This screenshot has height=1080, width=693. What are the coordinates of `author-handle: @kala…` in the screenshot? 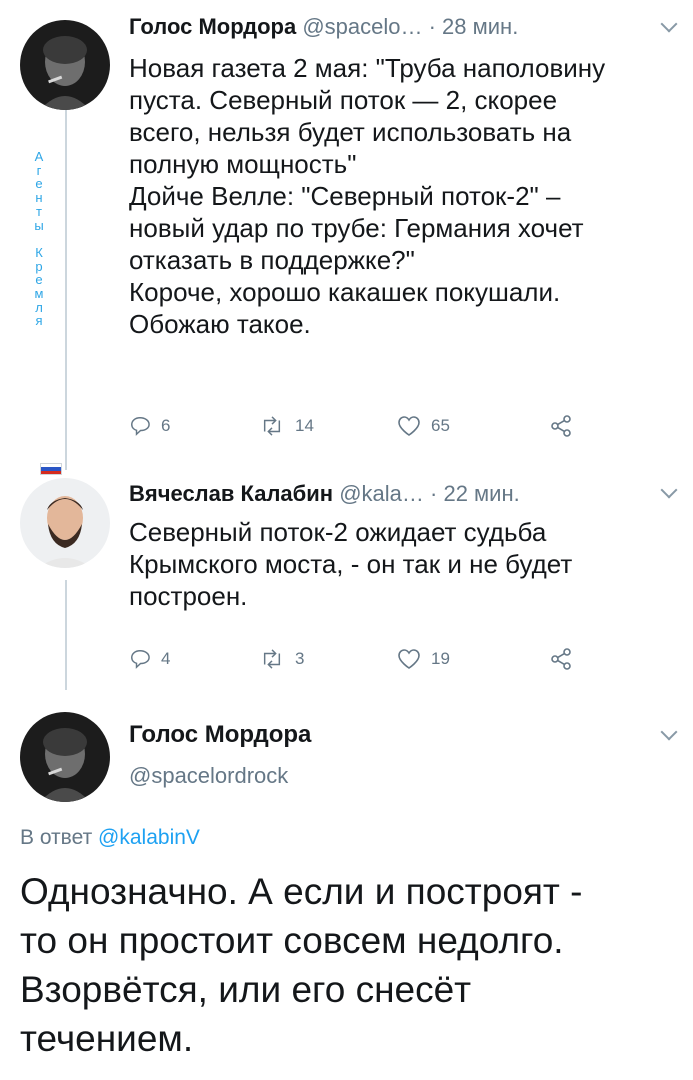 It's located at (381, 493).